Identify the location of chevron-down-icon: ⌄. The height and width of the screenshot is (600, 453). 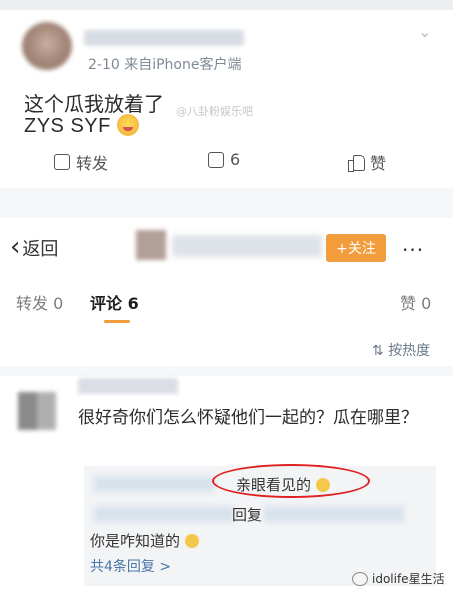
(424, 31).